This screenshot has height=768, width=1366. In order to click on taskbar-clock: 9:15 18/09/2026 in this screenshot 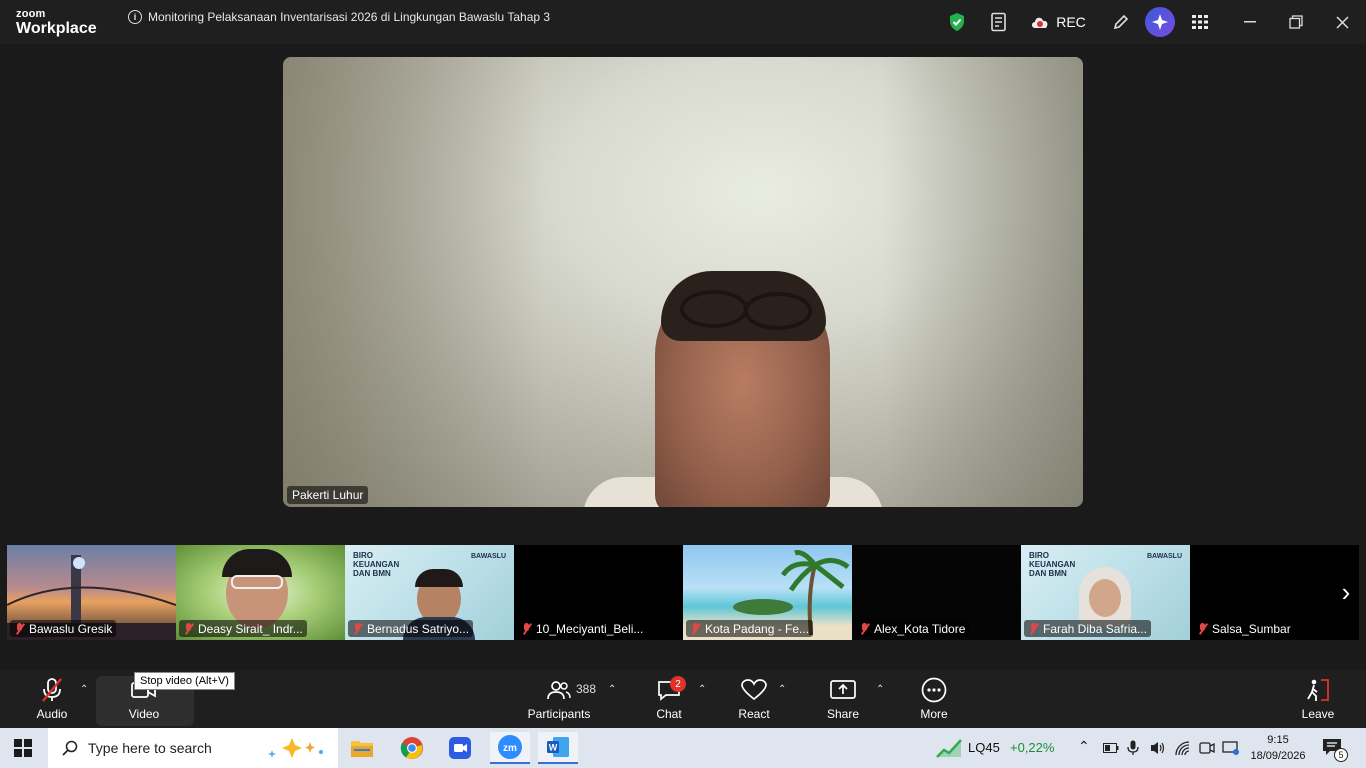, I will do `click(1278, 748)`.